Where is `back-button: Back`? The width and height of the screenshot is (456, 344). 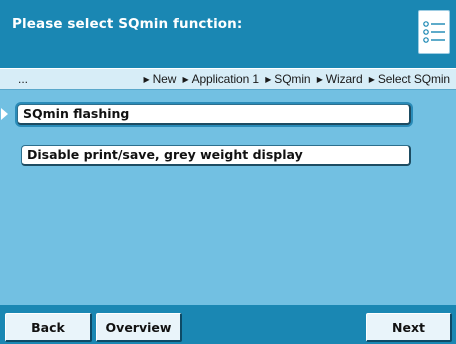
back-button: Back is located at coordinates (48, 327).